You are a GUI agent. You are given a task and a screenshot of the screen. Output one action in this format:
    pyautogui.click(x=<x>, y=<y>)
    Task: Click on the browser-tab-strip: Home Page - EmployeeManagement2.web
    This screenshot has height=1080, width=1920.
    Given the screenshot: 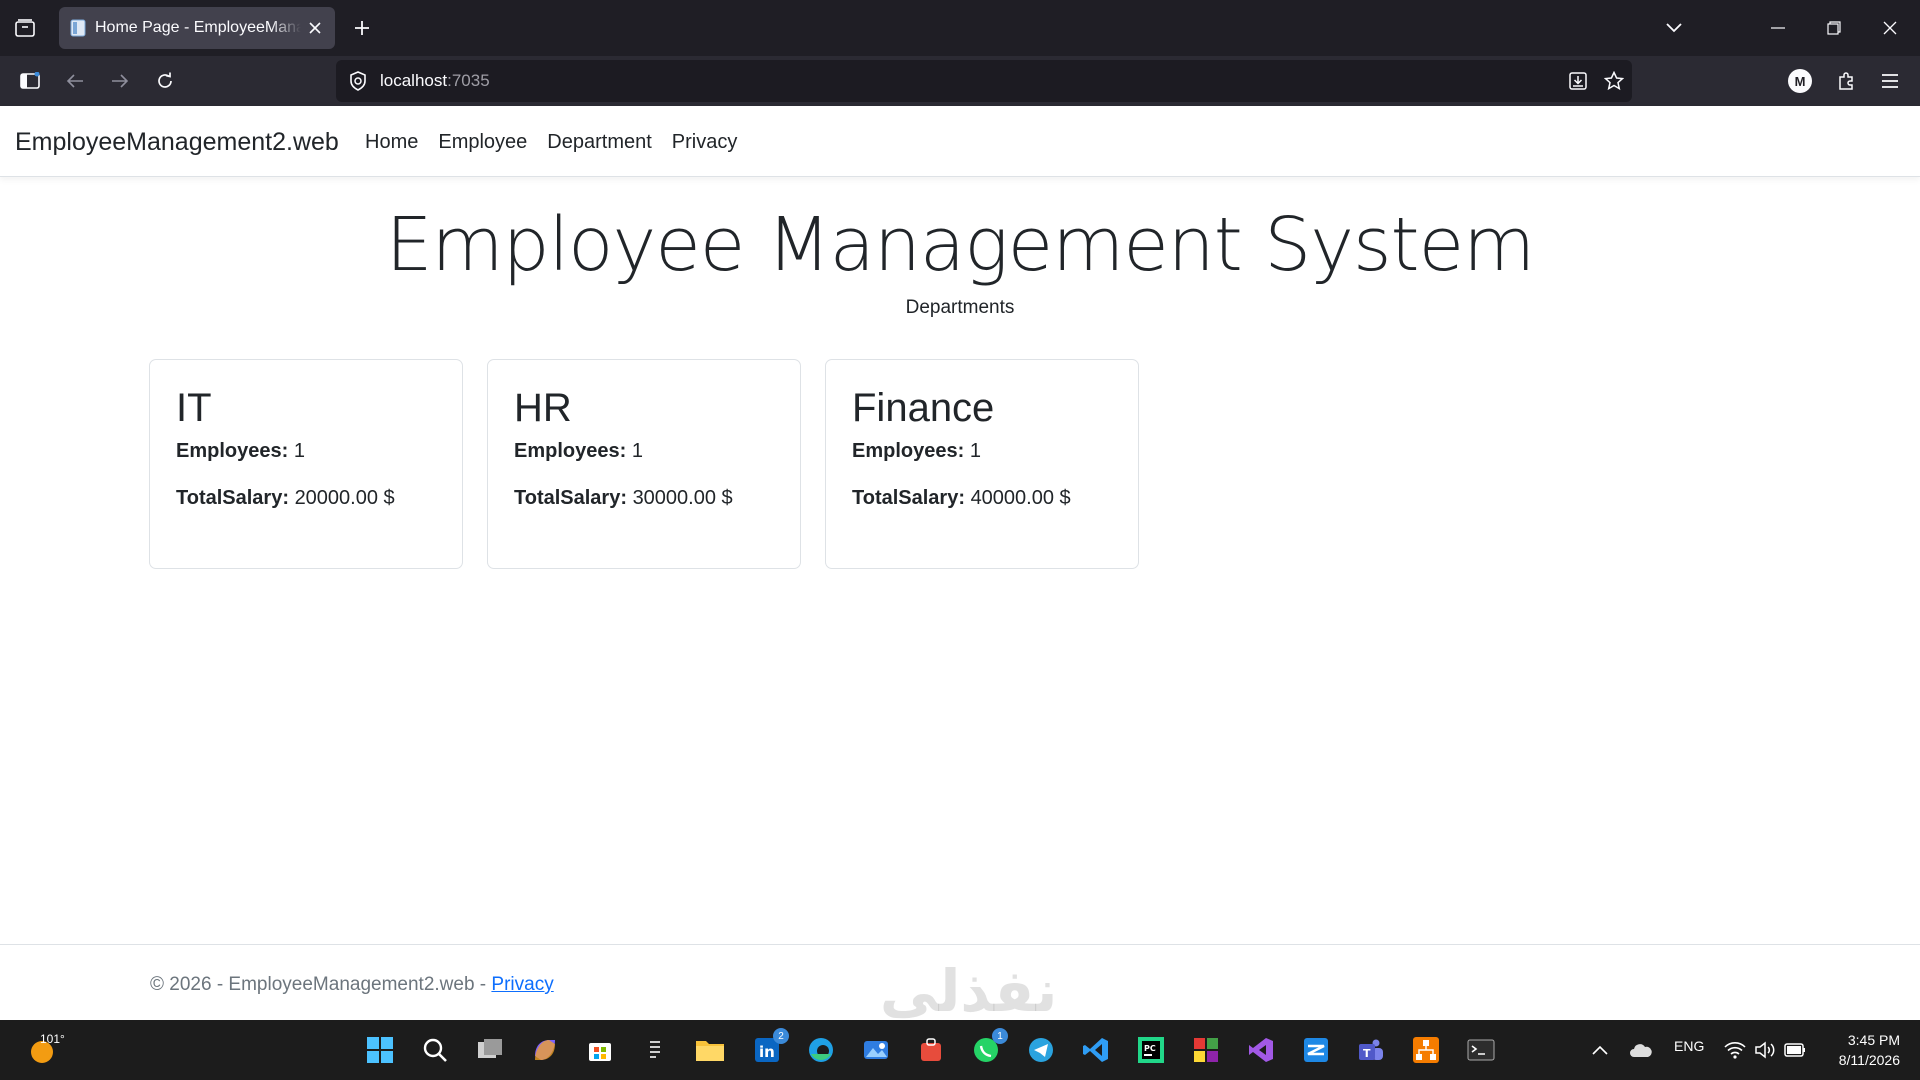 What is the action you would take?
    pyautogui.click(x=960, y=28)
    